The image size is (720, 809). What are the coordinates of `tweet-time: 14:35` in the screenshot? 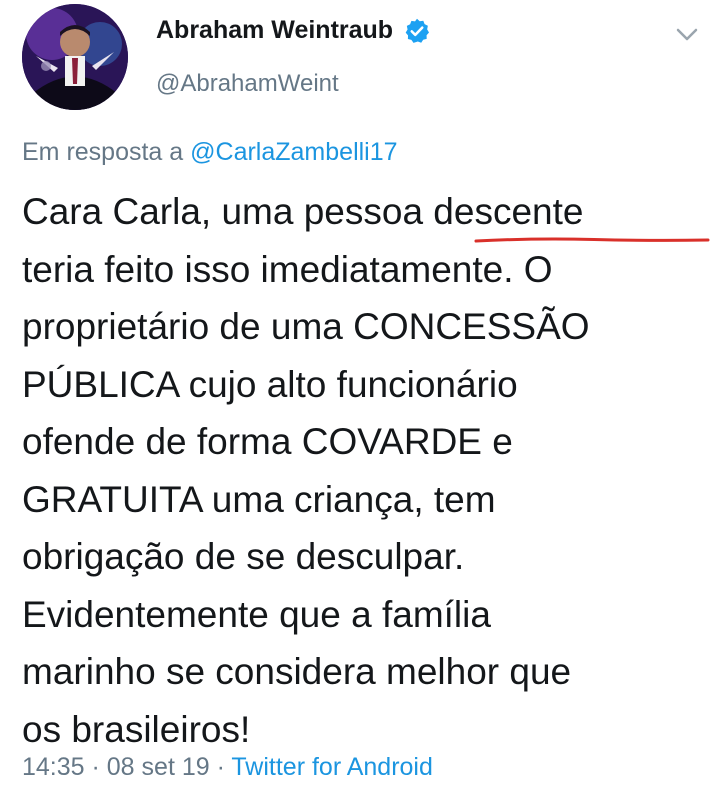 It's located at (53, 767).